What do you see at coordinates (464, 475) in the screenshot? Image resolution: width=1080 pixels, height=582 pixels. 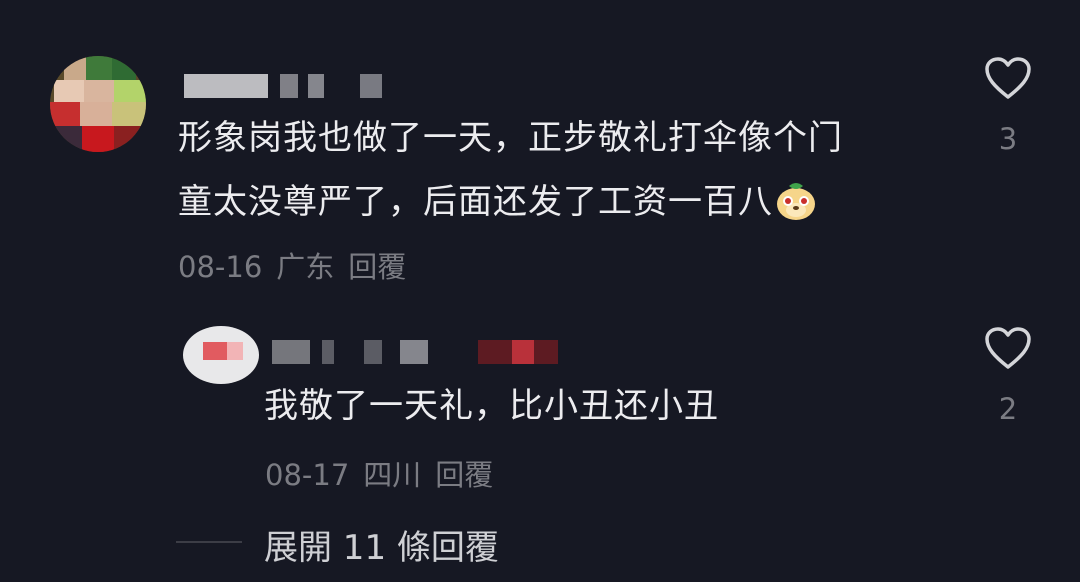 I see `reply-reply-button: 回覆` at bounding box center [464, 475].